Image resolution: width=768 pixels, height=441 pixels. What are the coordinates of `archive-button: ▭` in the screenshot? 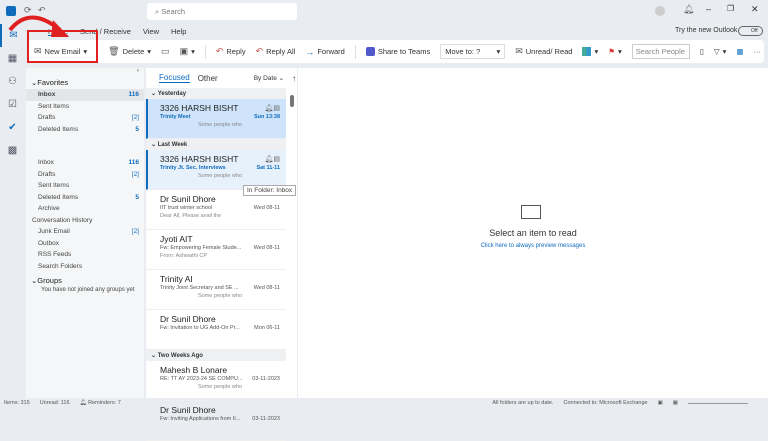 It's located at (165, 51).